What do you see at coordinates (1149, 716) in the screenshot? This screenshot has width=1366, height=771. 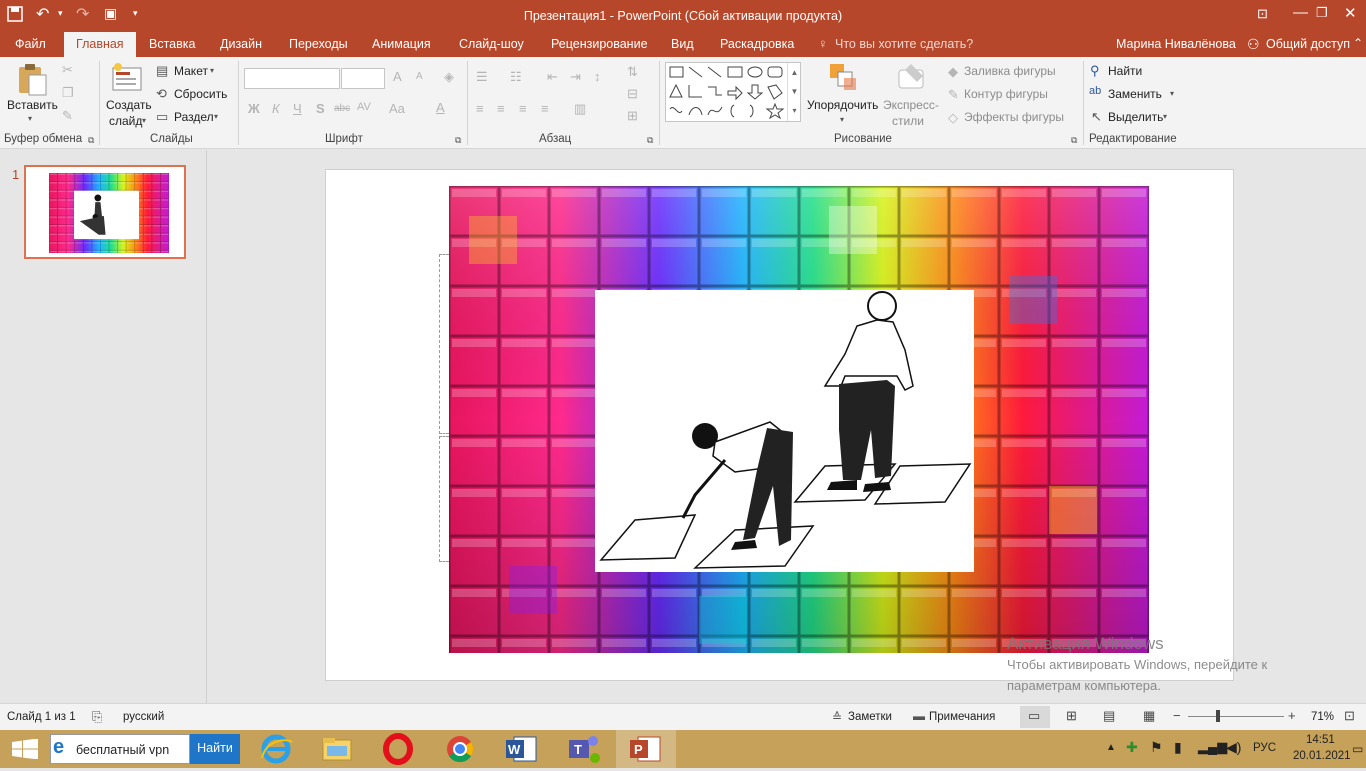 I see `slideshow-view-icon: ▦` at bounding box center [1149, 716].